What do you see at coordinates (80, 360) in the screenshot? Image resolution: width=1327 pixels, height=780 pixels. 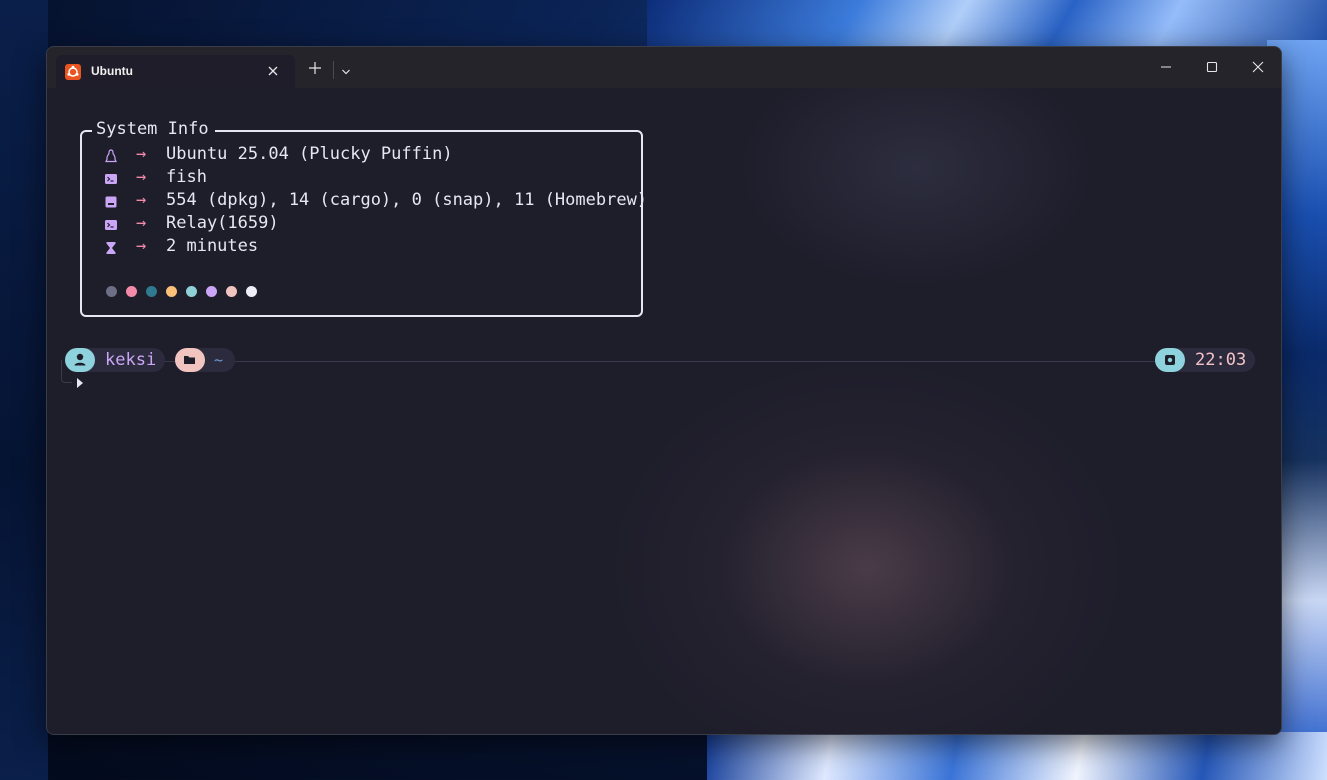 I see `user-icon` at bounding box center [80, 360].